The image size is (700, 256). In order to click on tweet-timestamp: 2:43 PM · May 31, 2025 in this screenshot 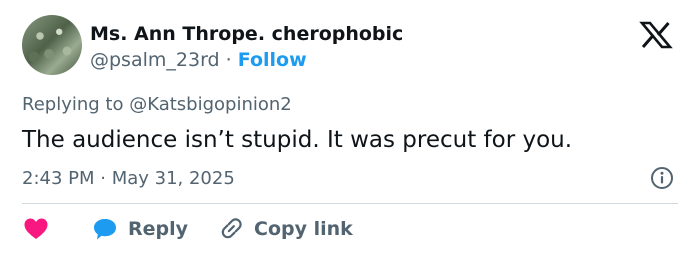, I will do `click(128, 179)`.